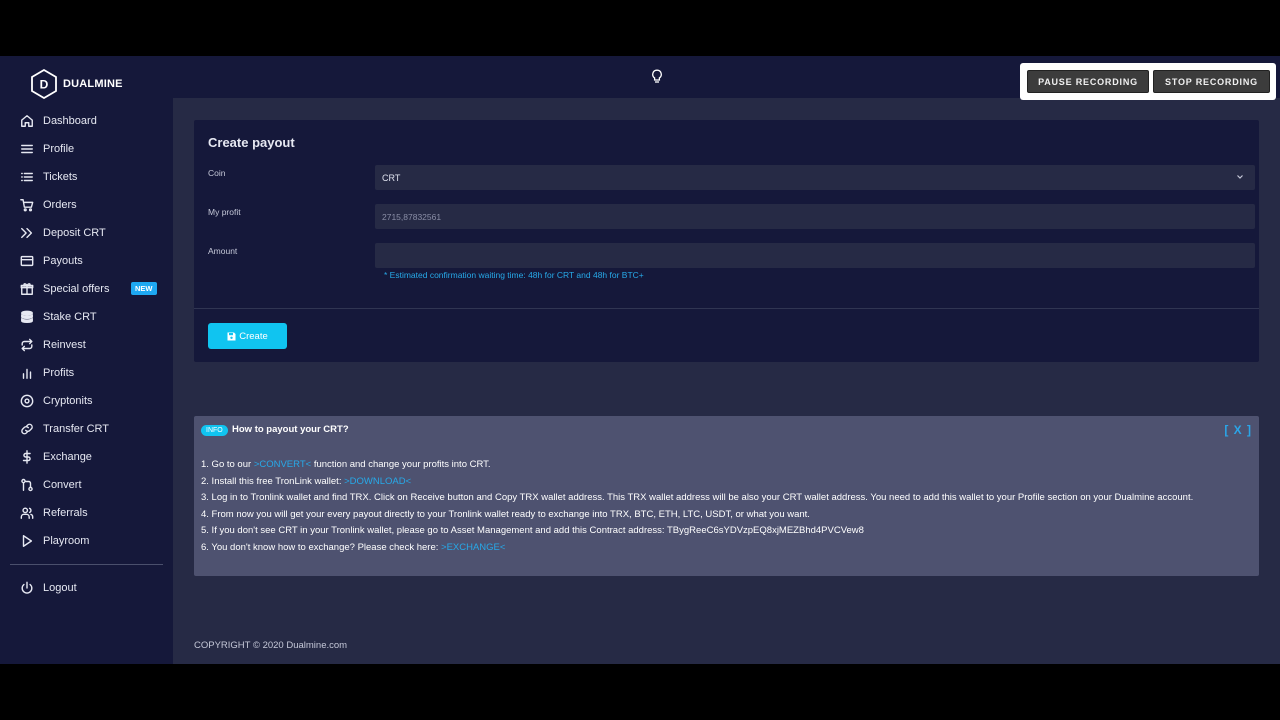  What do you see at coordinates (76, 429) in the screenshot?
I see `sidebar-item-label: Transfer CRT` at bounding box center [76, 429].